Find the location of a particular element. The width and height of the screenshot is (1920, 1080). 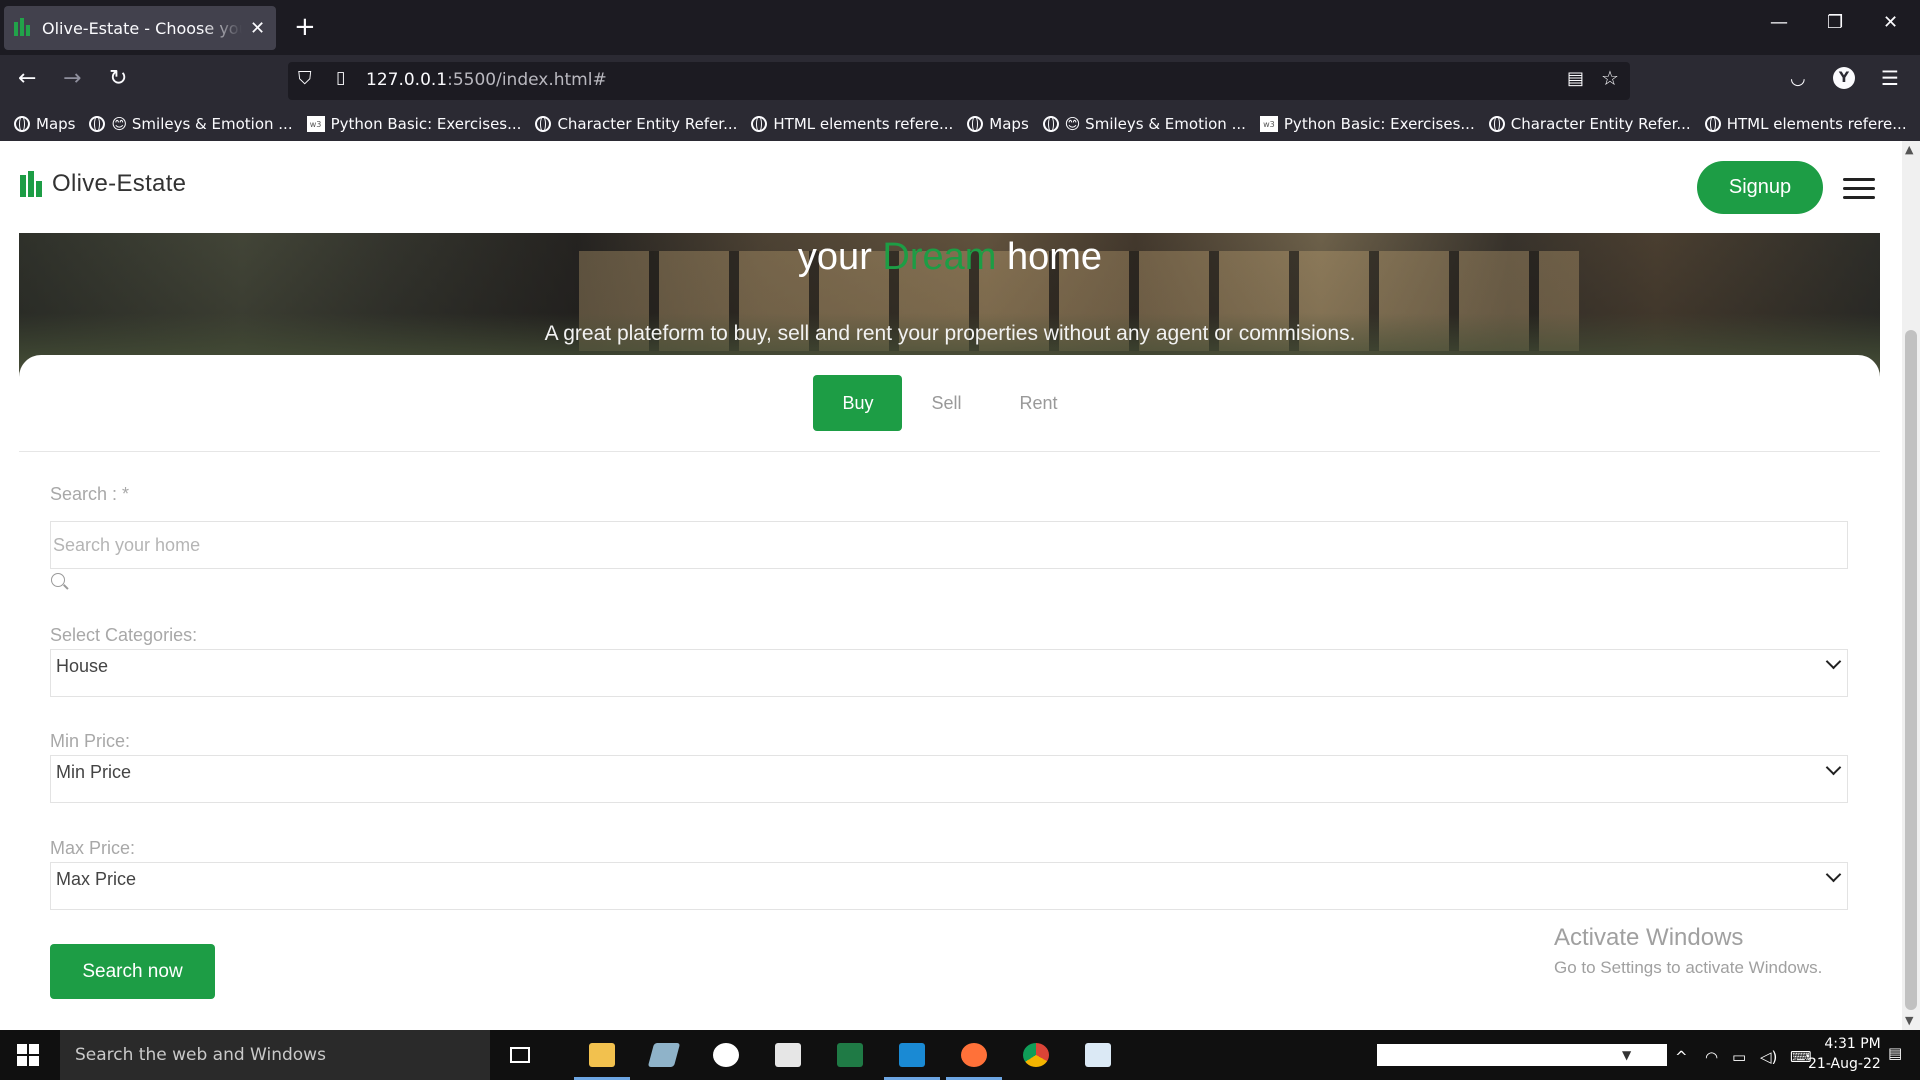

calculator-icon is located at coordinates (788, 1055).